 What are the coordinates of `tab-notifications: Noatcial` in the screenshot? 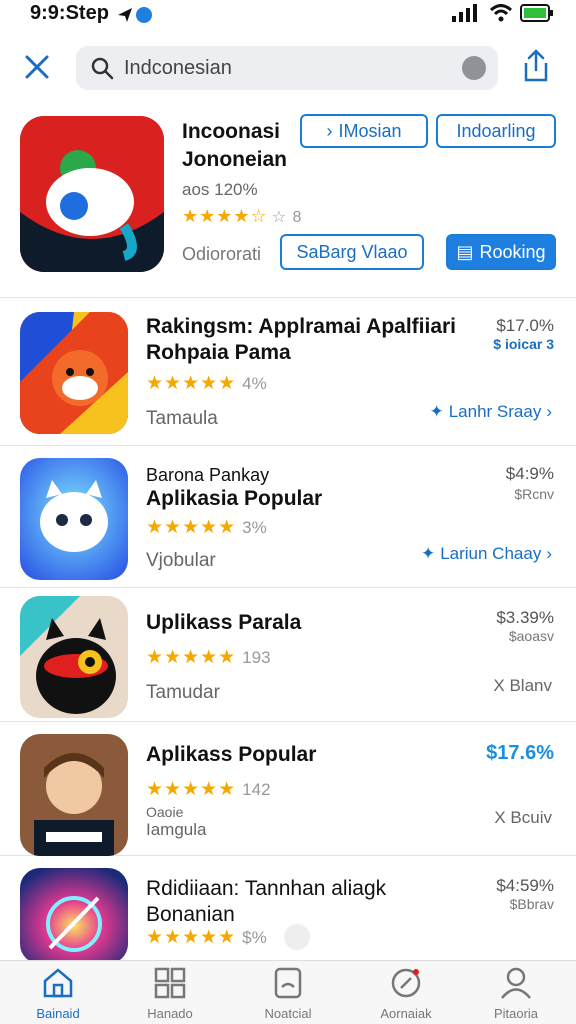 It's located at (288, 994).